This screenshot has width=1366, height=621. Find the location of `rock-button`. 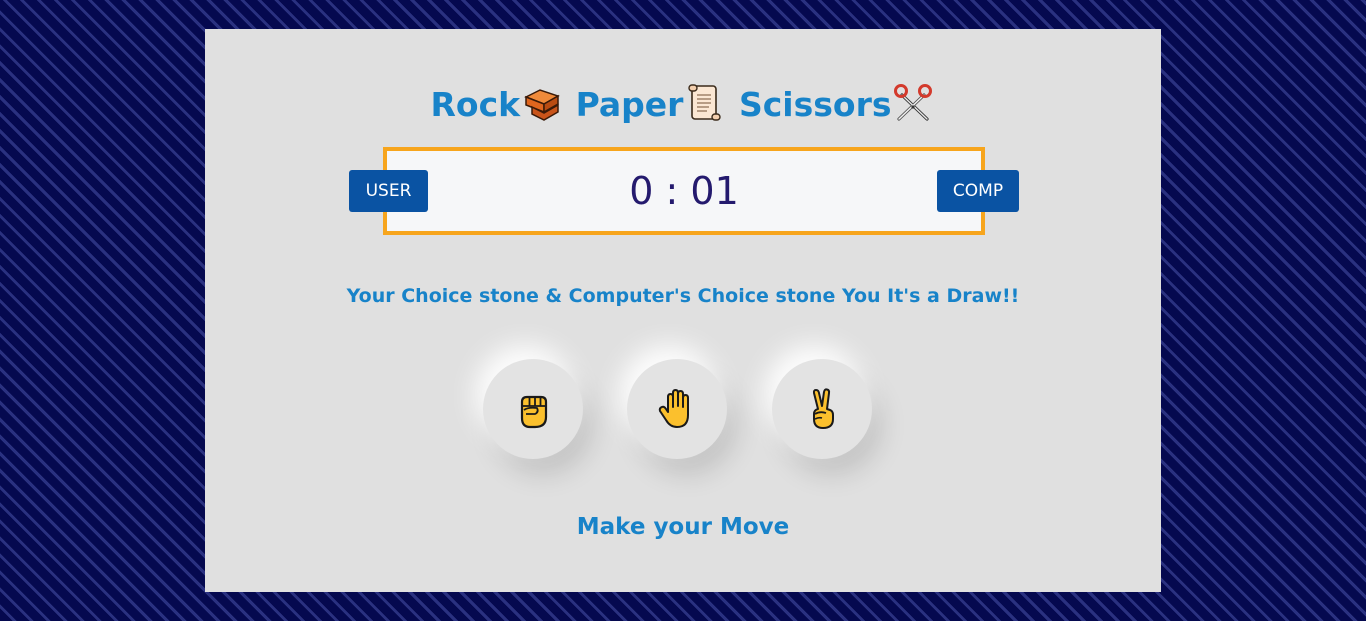

rock-button is located at coordinates (533, 409).